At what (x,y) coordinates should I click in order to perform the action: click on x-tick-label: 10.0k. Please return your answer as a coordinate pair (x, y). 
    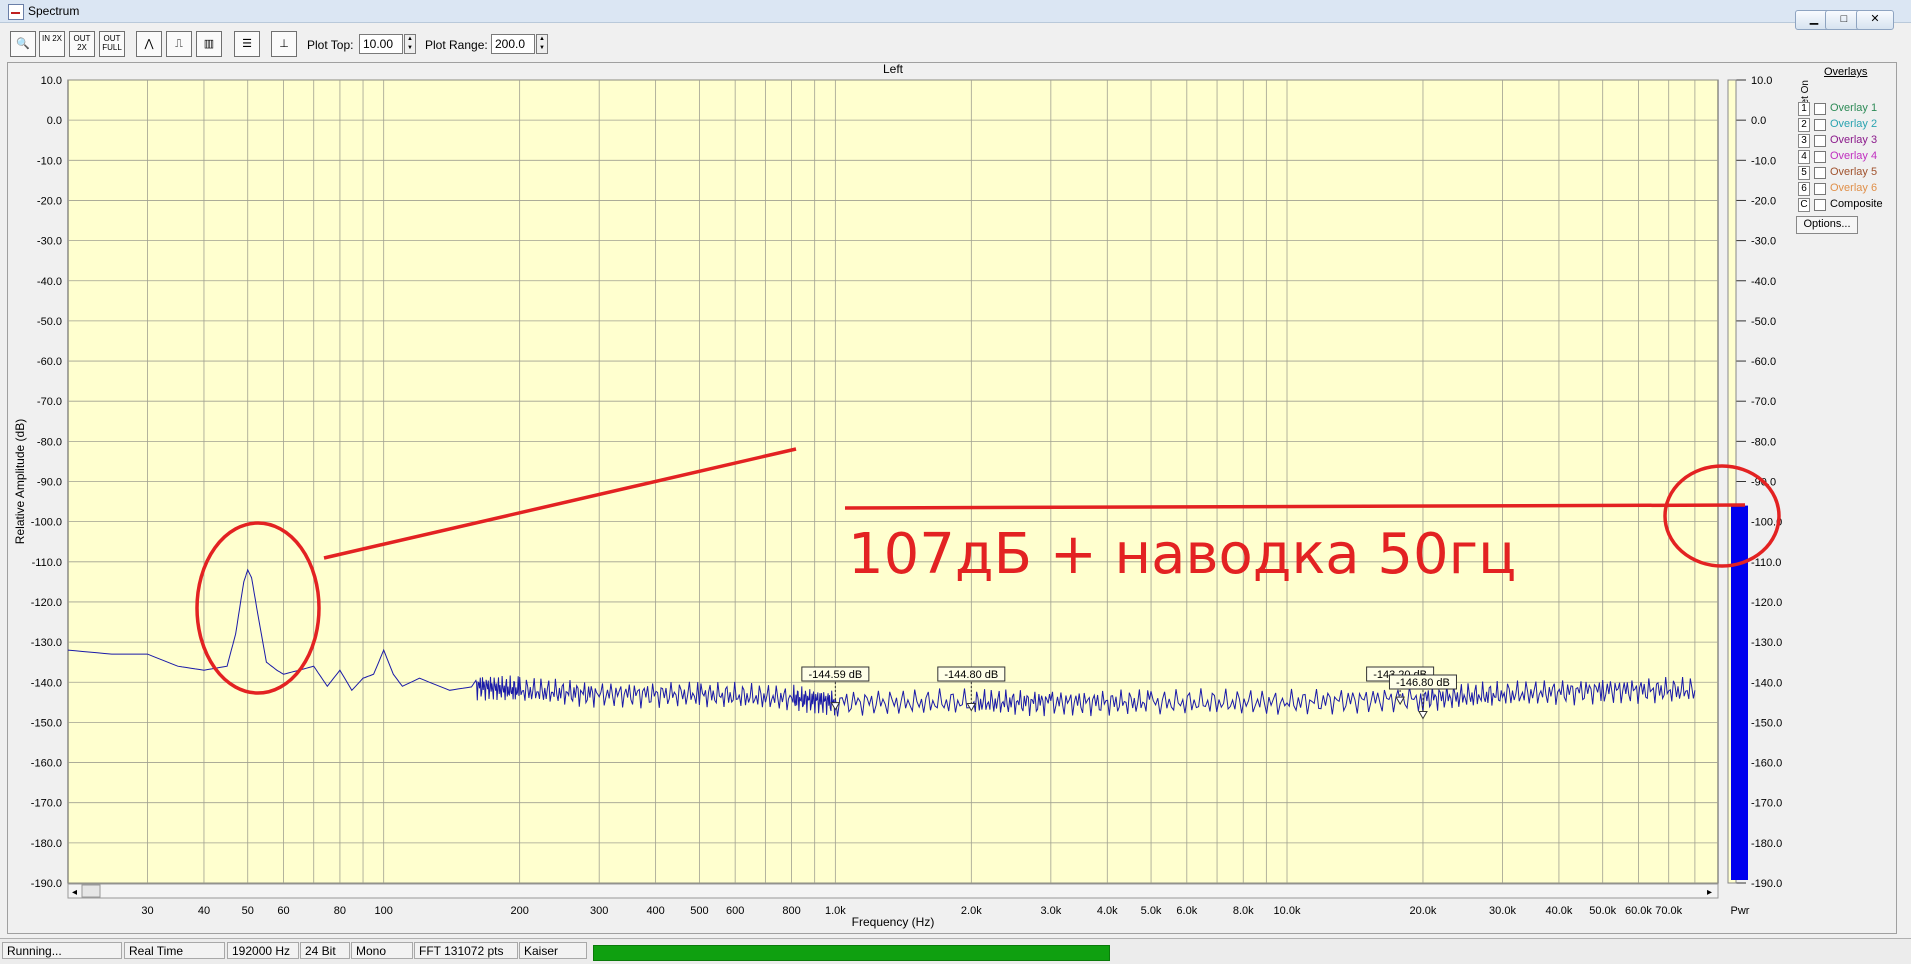
    Looking at the image, I should click on (1287, 911).